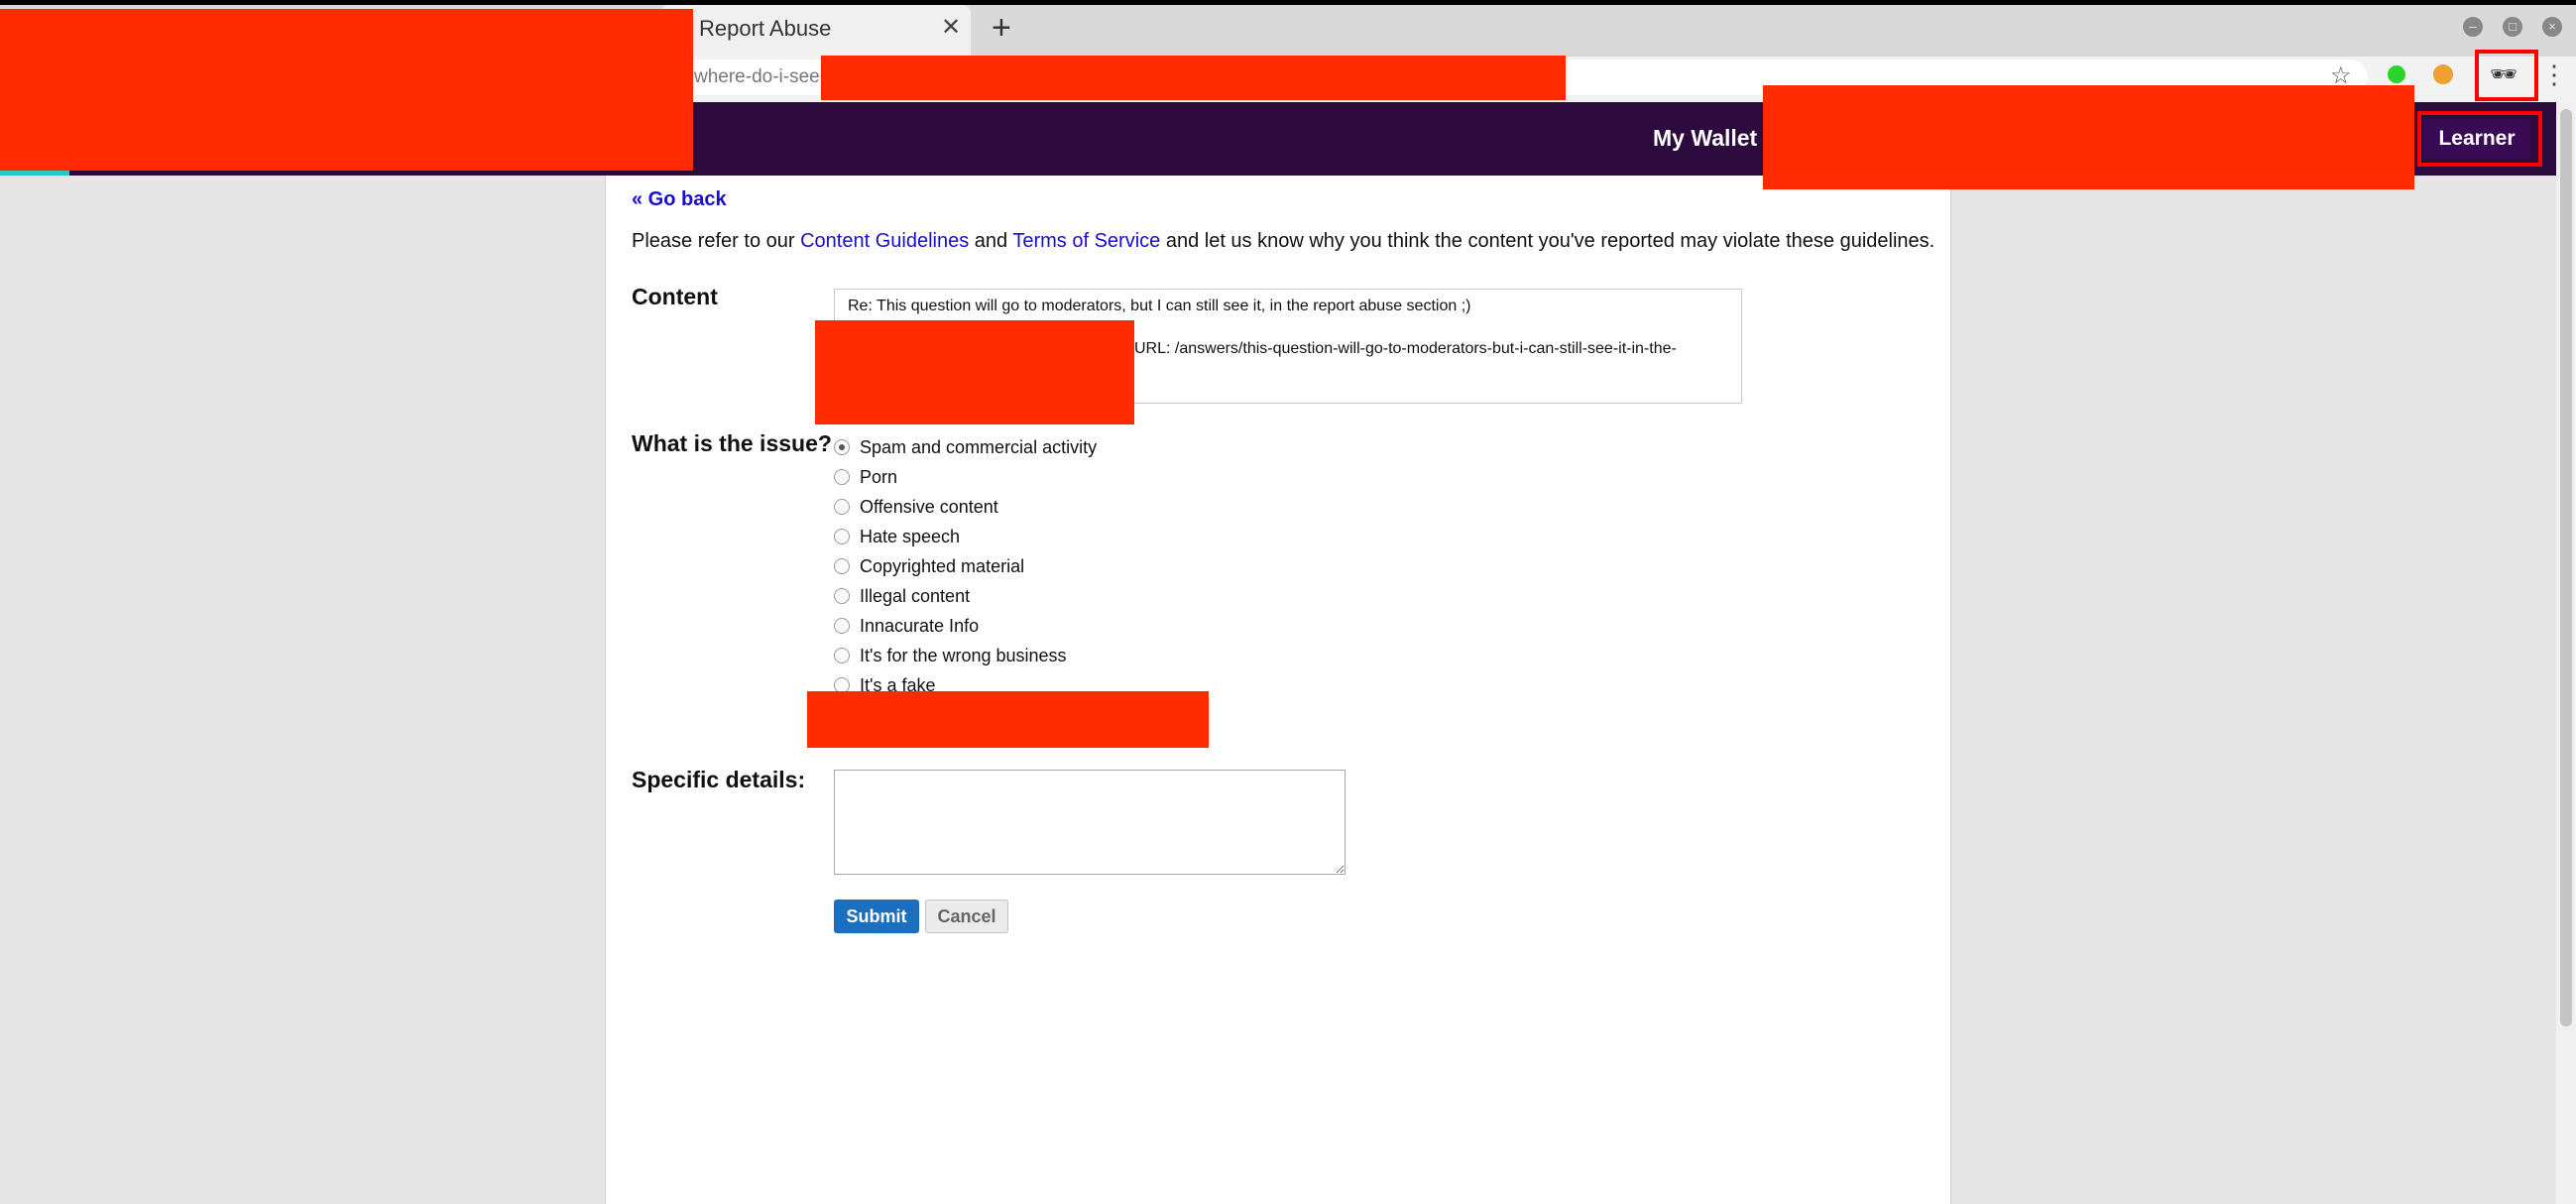 The width and height of the screenshot is (2576, 1204). Describe the element at coordinates (929, 507) in the screenshot. I see `issue-option-label: Offensive content` at that location.